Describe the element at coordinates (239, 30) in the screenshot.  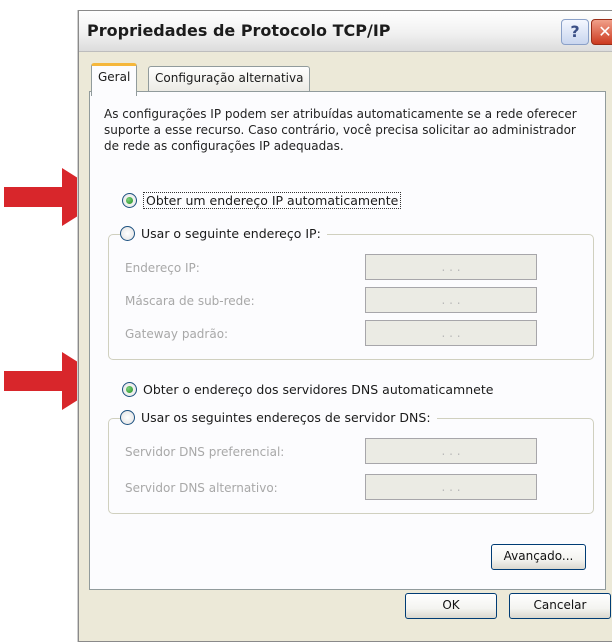
I see `window-title: Propriedades de Protocolo TCP/IP` at that location.